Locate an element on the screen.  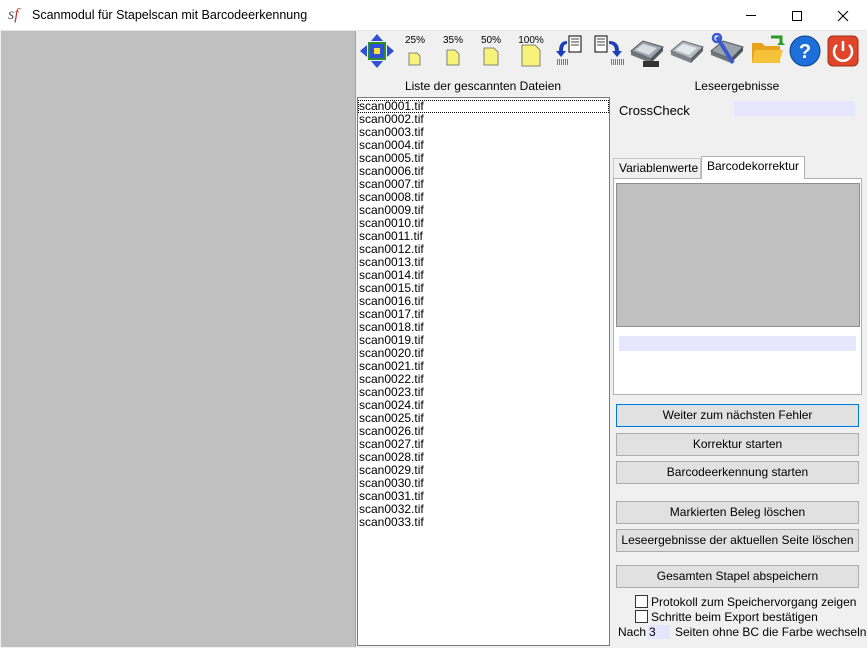
close-button is located at coordinates (843, 15).